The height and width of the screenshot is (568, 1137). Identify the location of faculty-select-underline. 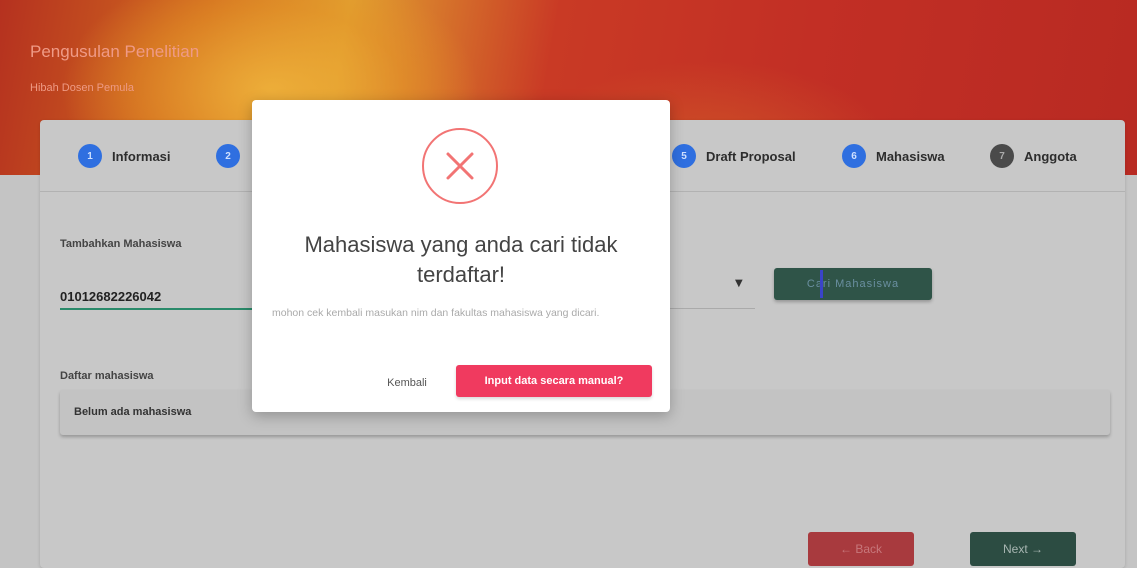
(705, 308).